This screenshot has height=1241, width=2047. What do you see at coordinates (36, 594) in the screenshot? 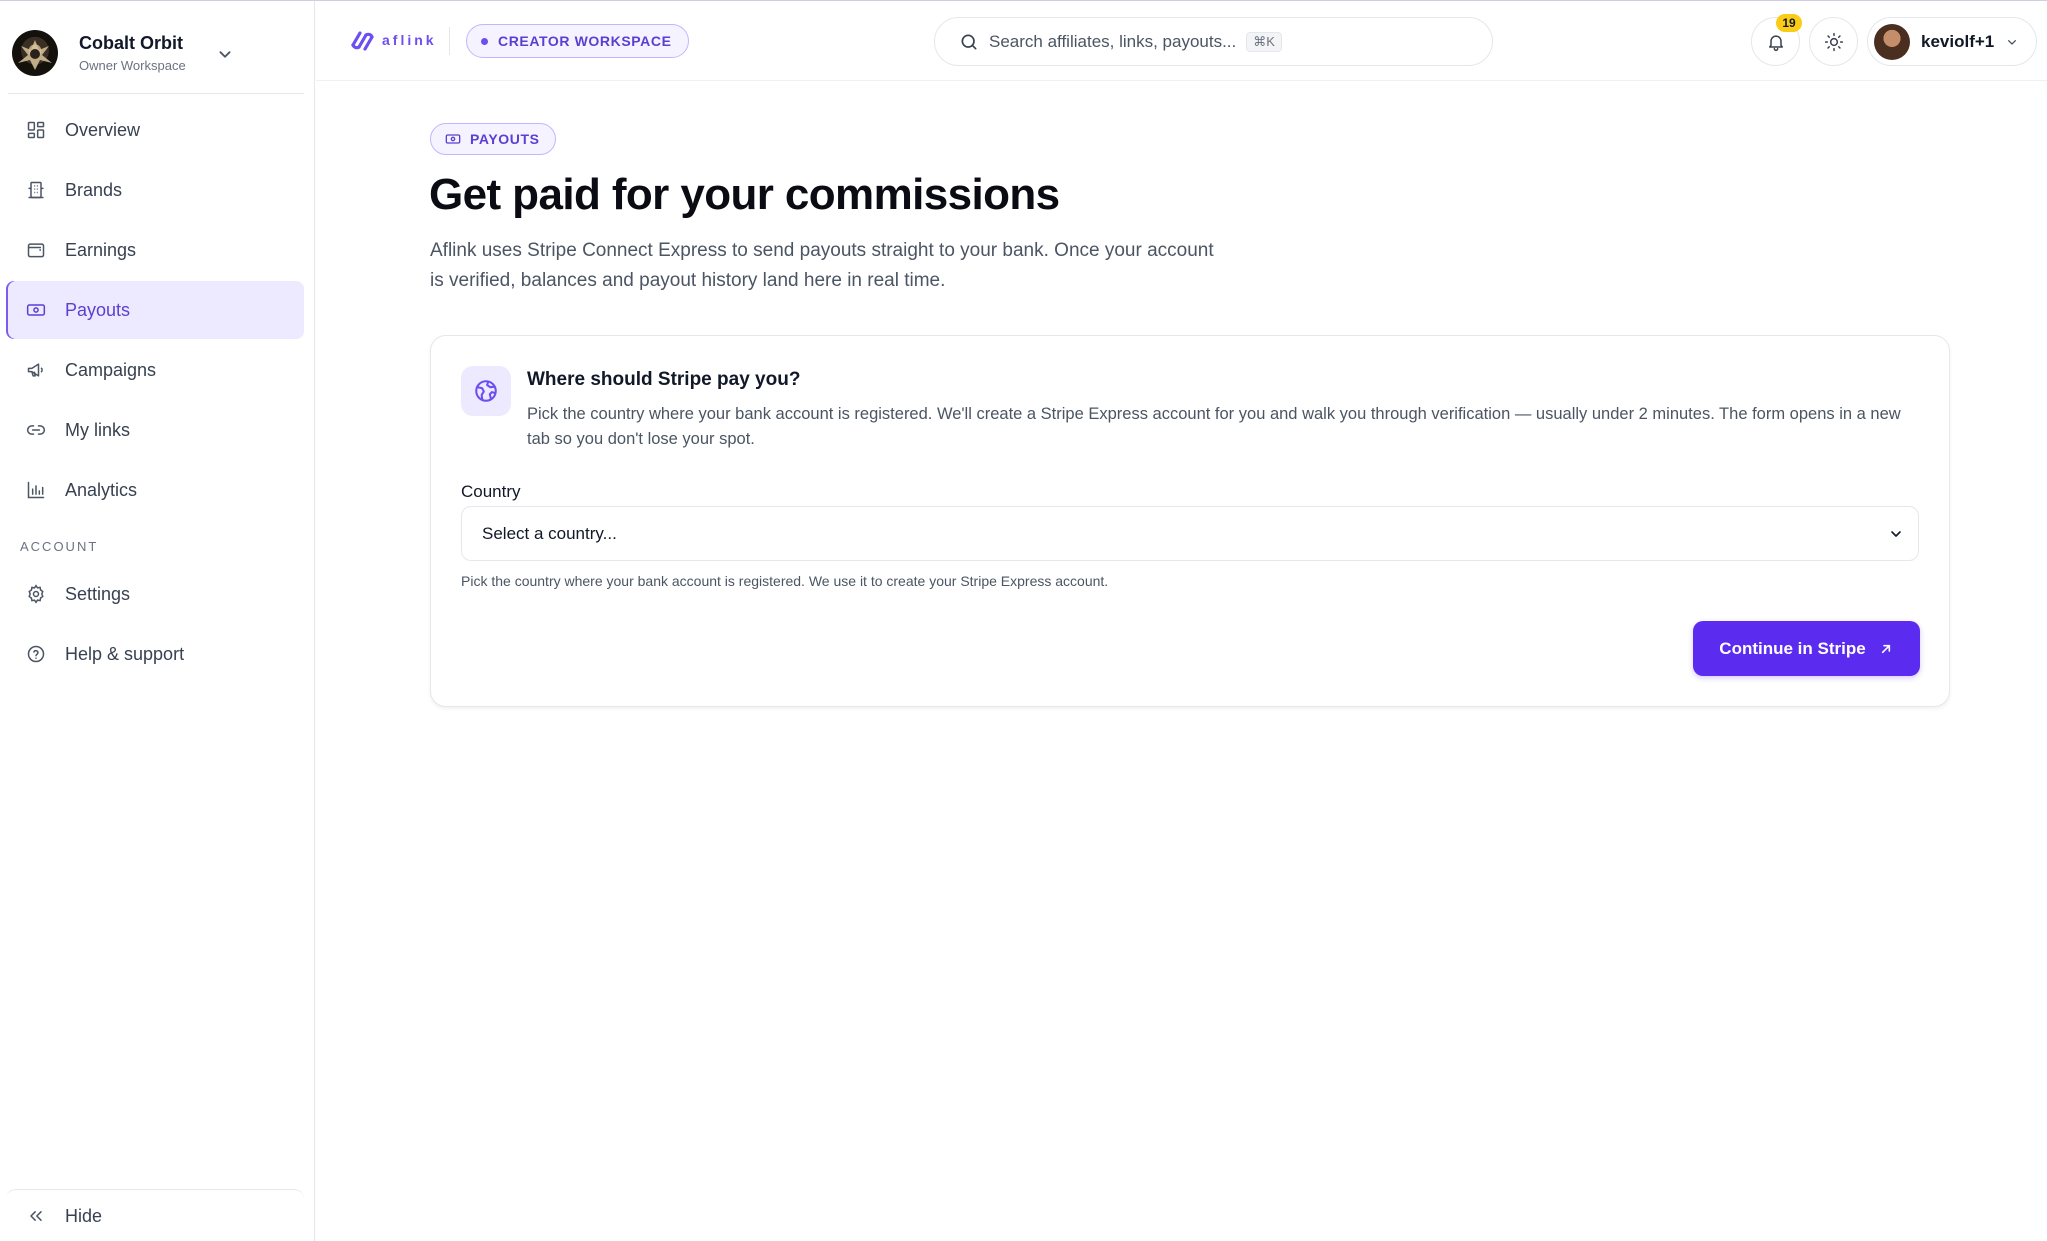
I see `gear-icon` at bounding box center [36, 594].